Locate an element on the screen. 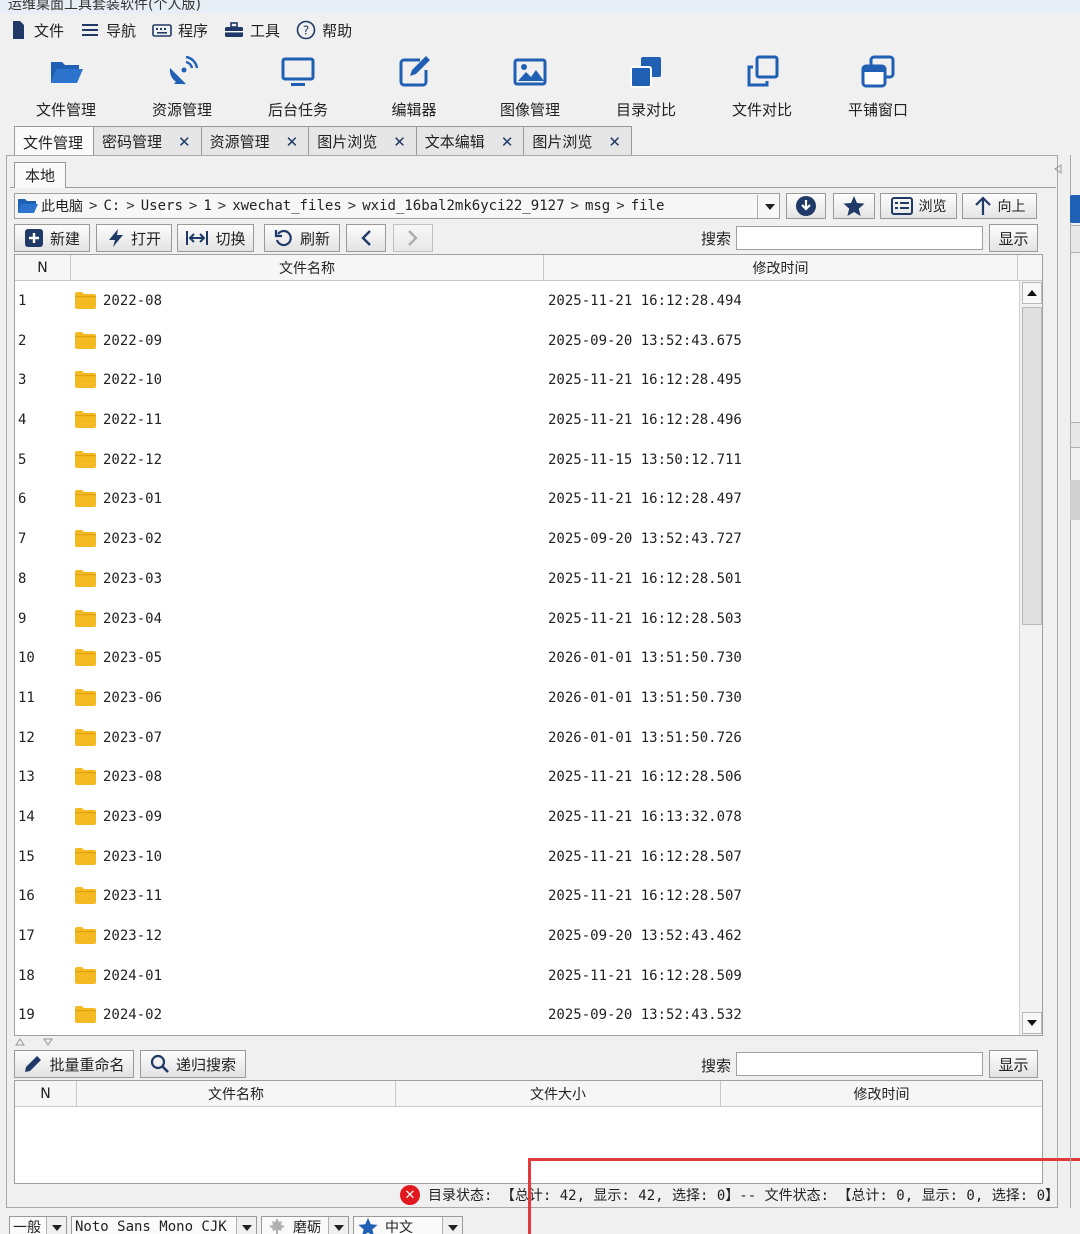 Image resolution: width=1080 pixels, height=1234 pixels. tab-image-browser: 图片浏览 ✕ is located at coordinates (362, 141).